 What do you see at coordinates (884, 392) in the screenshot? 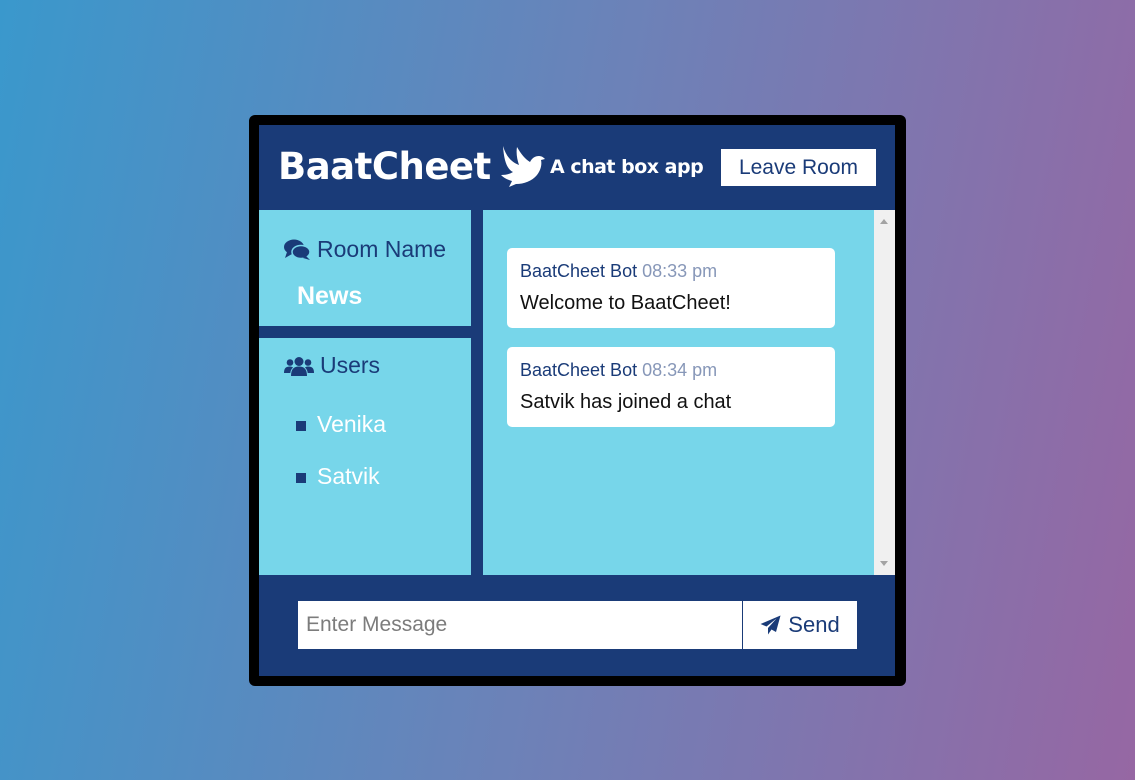
I see `messages-scrollbar` at bounding box center [884, 392].